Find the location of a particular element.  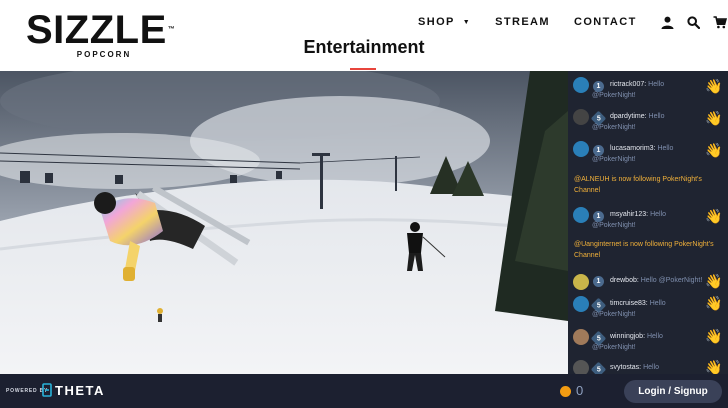

page-title: Entertainment is located at coordinates (364, 47).